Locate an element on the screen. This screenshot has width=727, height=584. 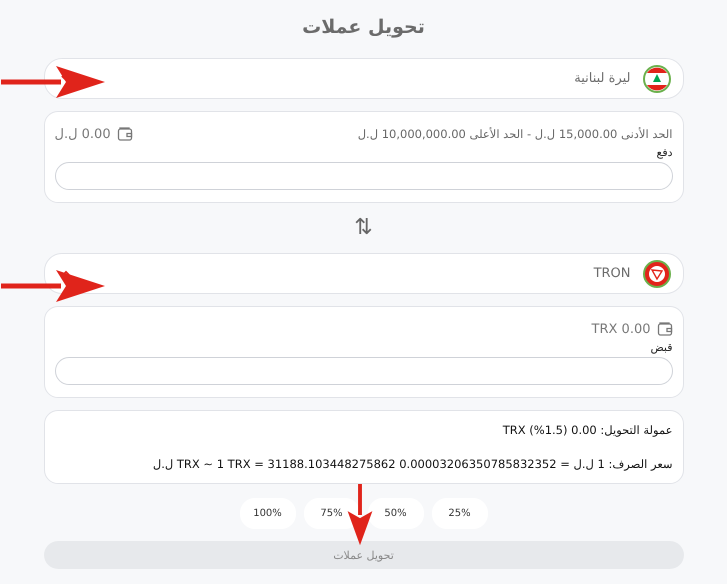
fee-text: عمولة التحويل: 0.00 TRX (%1.5) is located at coordinates (587, 430).